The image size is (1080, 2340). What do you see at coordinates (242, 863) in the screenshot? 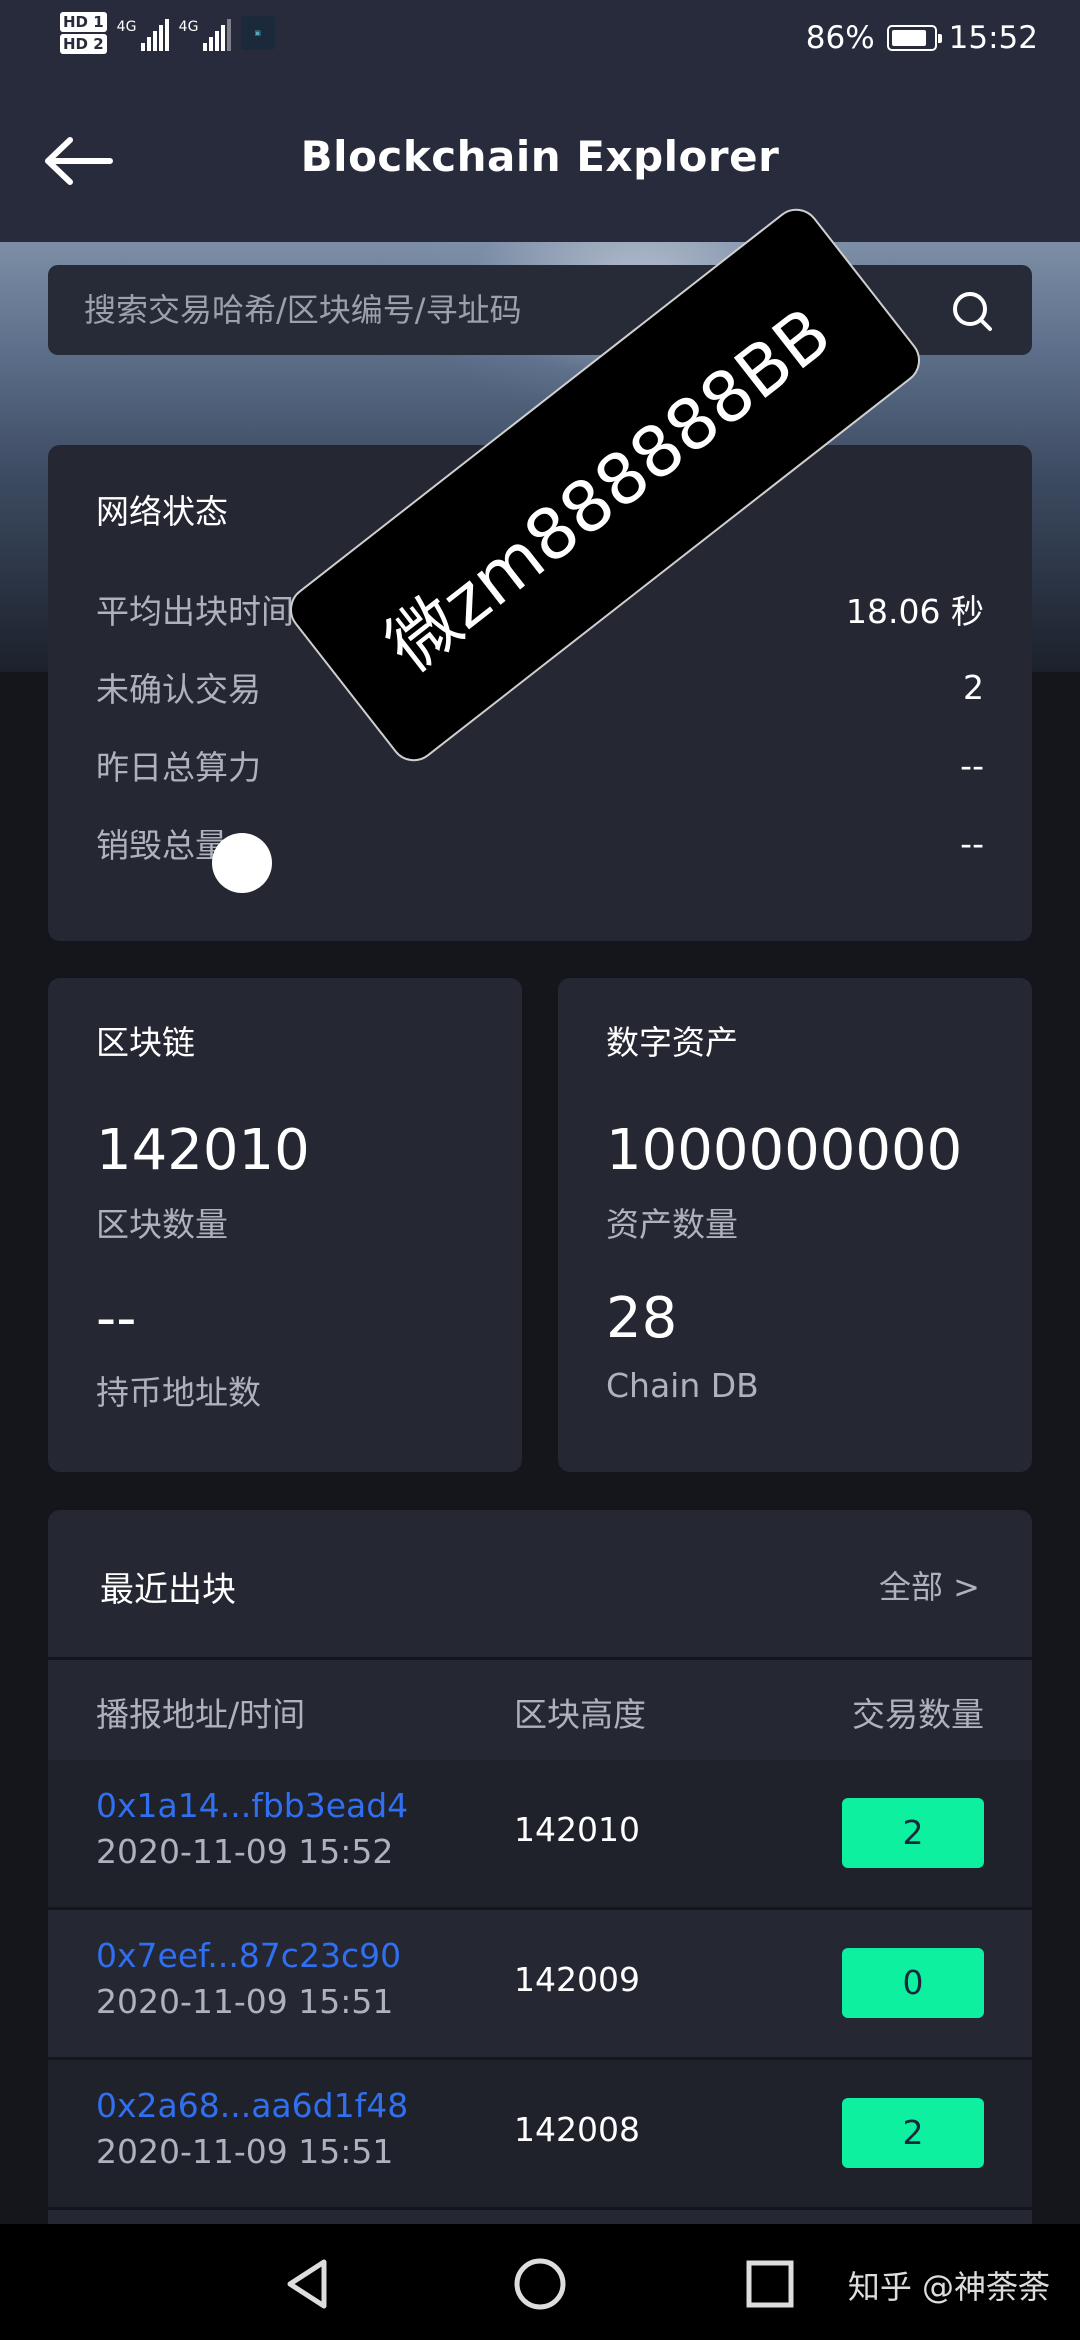
I see `floating-touch-dot` at bounding box center [242, 863].